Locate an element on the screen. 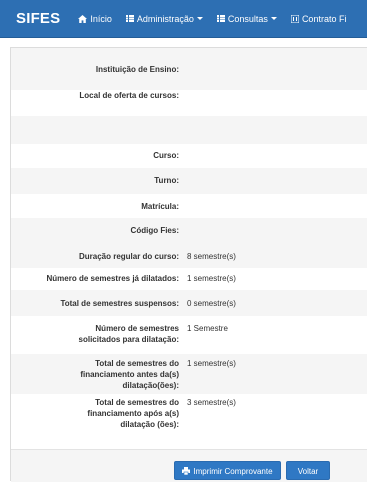 This screenshot has height=482, width=367. nav-item-label: Início is located at coordinates (101, 18).